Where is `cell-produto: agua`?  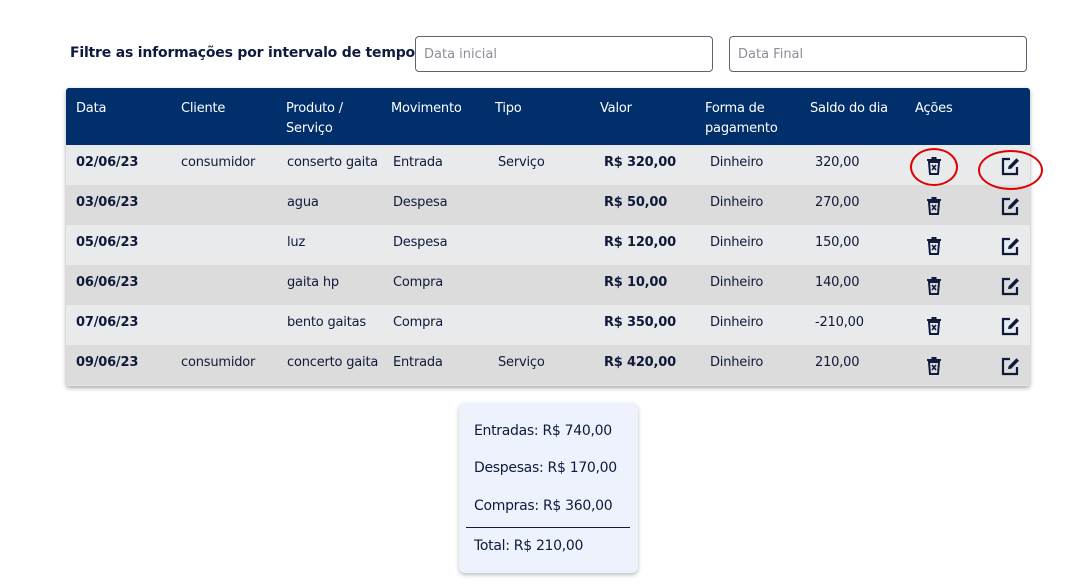
cell-produto: agua is located at coordinates (303, 202).